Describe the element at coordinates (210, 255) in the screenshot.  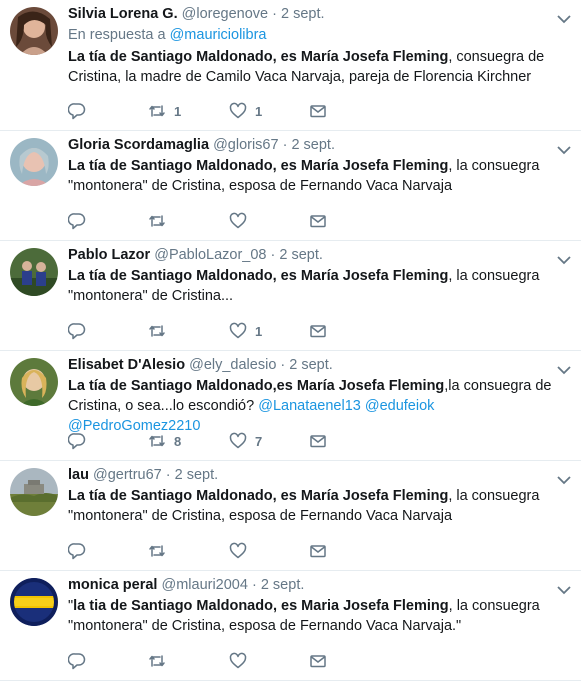
I see `handle: @PabloLazor_08` at that location.